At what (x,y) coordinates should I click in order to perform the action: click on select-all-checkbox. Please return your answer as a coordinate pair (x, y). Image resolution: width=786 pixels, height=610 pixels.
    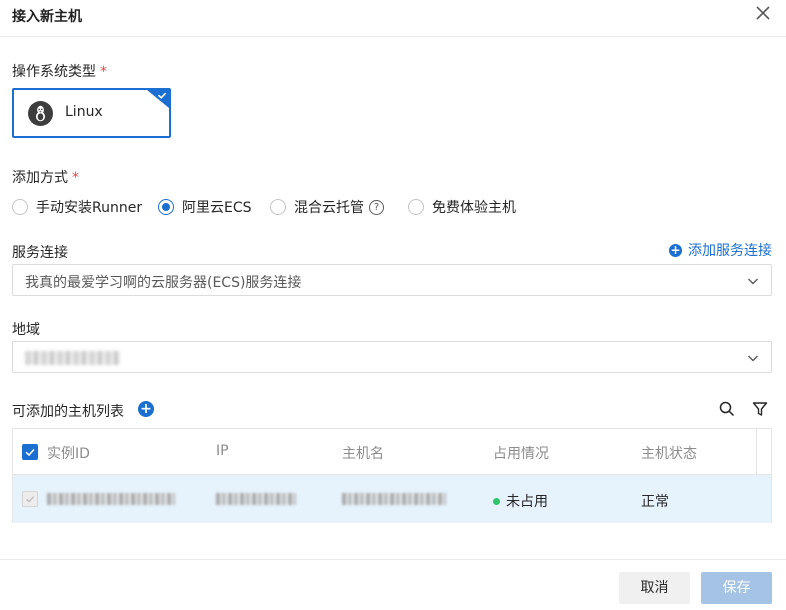
    Looking at the image, I should click on (30, 452).